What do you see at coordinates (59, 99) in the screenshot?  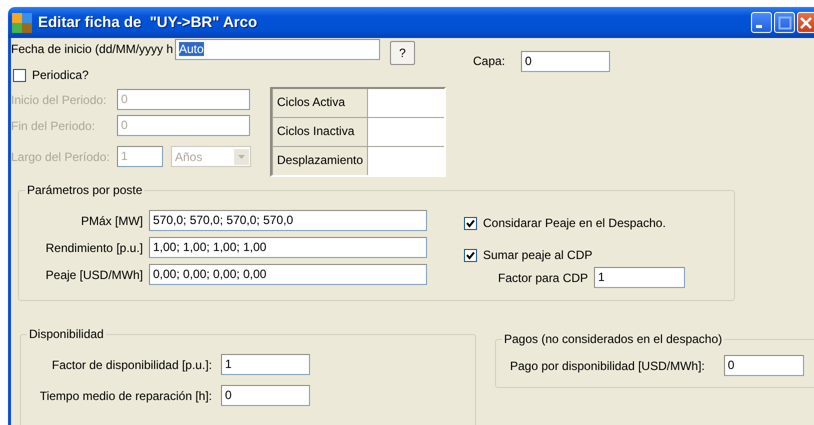 I see `period-label: Inicio del Periodo:` at bounding box center [59, 99].